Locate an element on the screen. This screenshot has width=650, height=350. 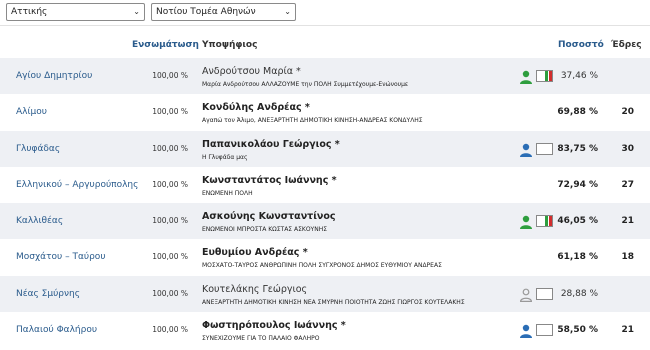
percentage-value: 37,46 % is located at coordinates (579, 76).